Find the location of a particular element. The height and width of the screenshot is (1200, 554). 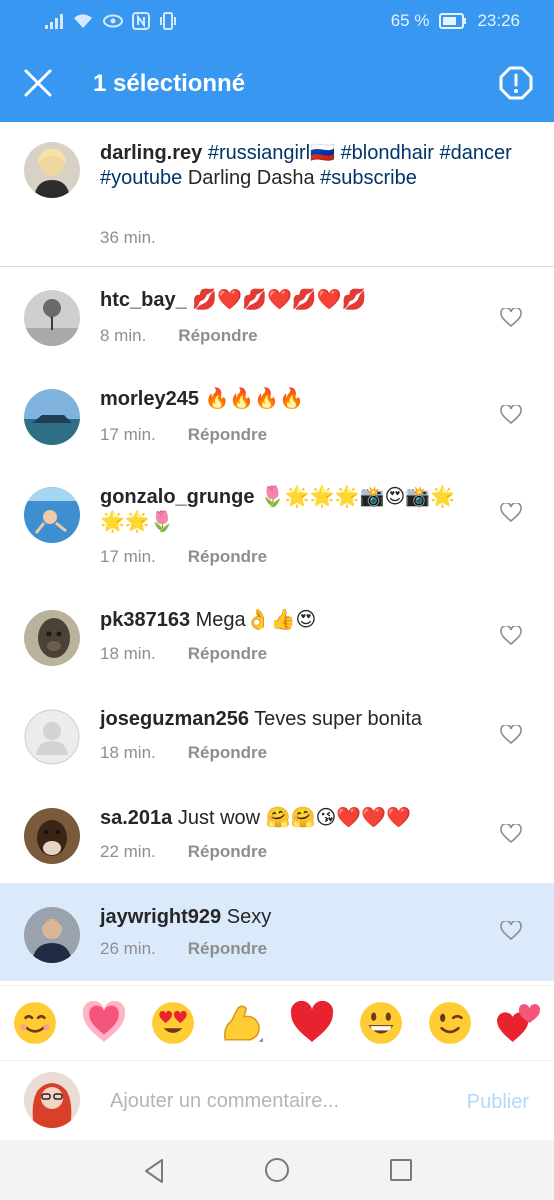

comment-username: sa.201a is located at coordinates (136, 818).